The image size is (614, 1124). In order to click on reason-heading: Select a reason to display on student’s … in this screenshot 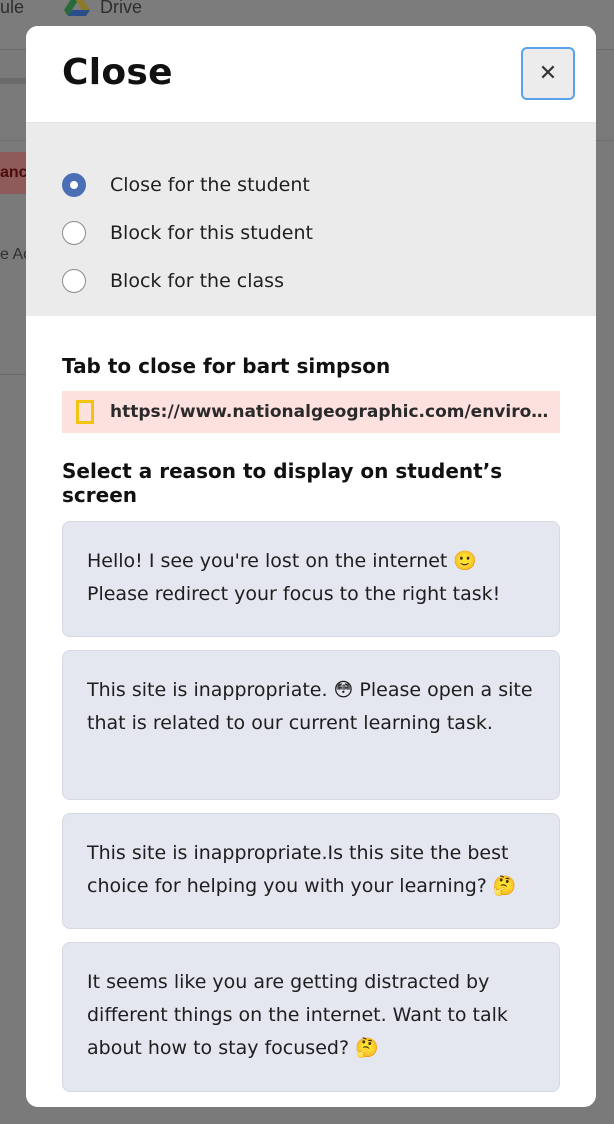, I will do `click(282, 483)`.